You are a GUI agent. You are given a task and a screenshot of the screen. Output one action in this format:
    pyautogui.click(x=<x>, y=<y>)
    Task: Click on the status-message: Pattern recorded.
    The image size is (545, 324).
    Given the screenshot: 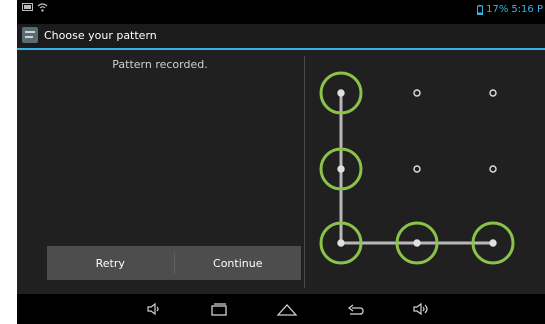 What is the action you would take?
    pyautogui.click(x=160, y=64)
    